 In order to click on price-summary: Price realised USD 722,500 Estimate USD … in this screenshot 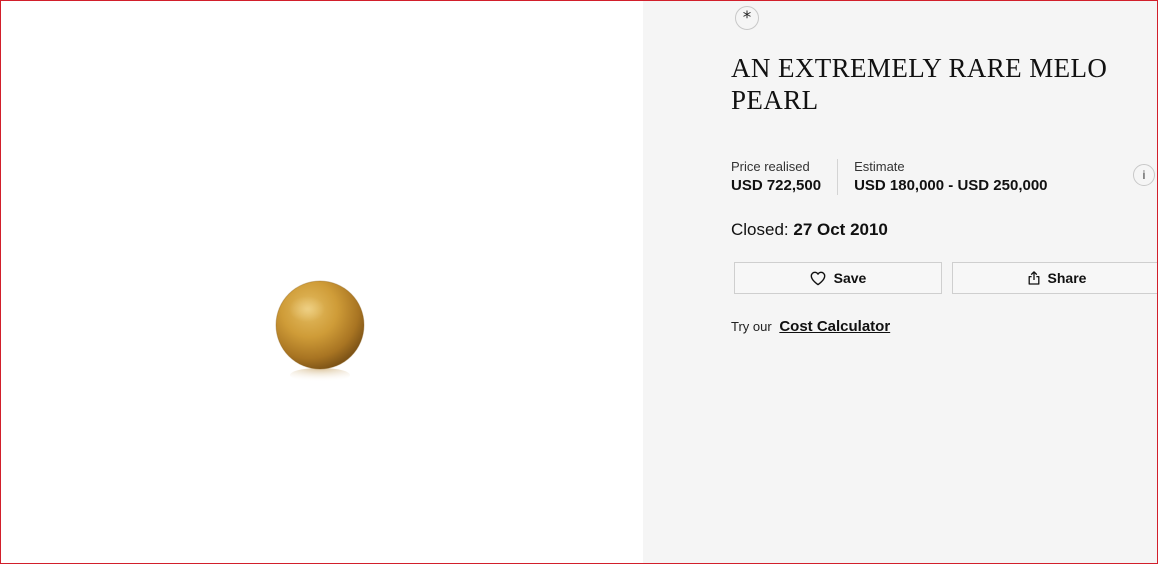, I will do `click(889, 177)`.